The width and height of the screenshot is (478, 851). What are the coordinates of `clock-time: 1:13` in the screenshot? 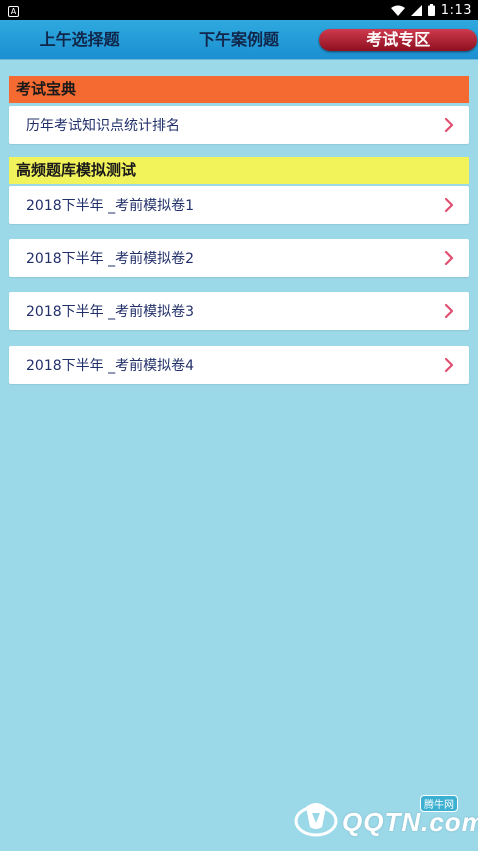 It's located at (456, 10).